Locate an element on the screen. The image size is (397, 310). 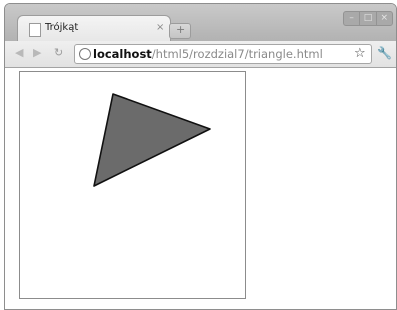
triangle-shape is located at coordinates (152, 140).